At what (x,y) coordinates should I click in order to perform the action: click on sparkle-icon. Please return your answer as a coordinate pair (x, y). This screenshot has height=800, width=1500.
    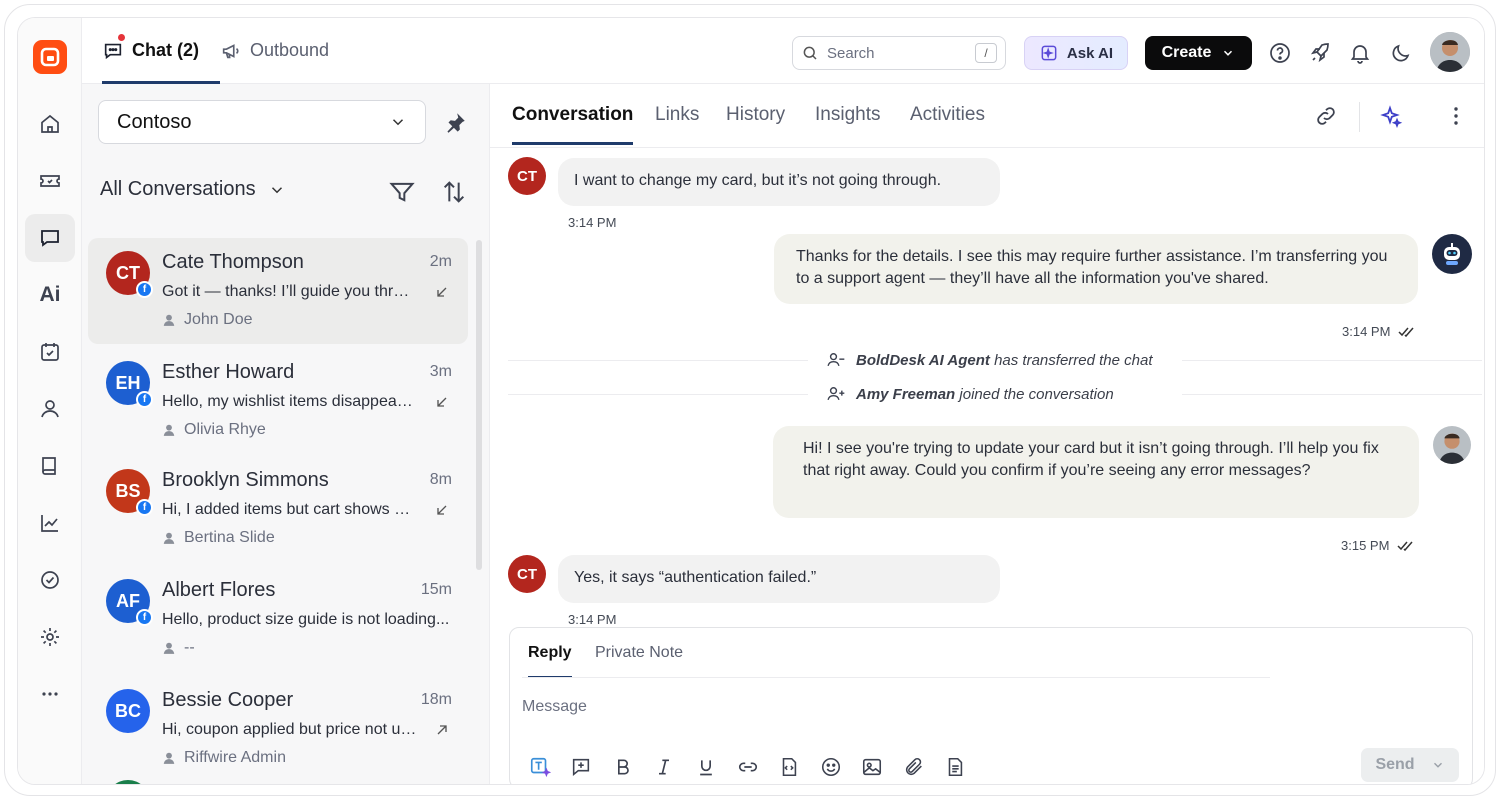
    Looking at the image, I should click on (1391, 117).